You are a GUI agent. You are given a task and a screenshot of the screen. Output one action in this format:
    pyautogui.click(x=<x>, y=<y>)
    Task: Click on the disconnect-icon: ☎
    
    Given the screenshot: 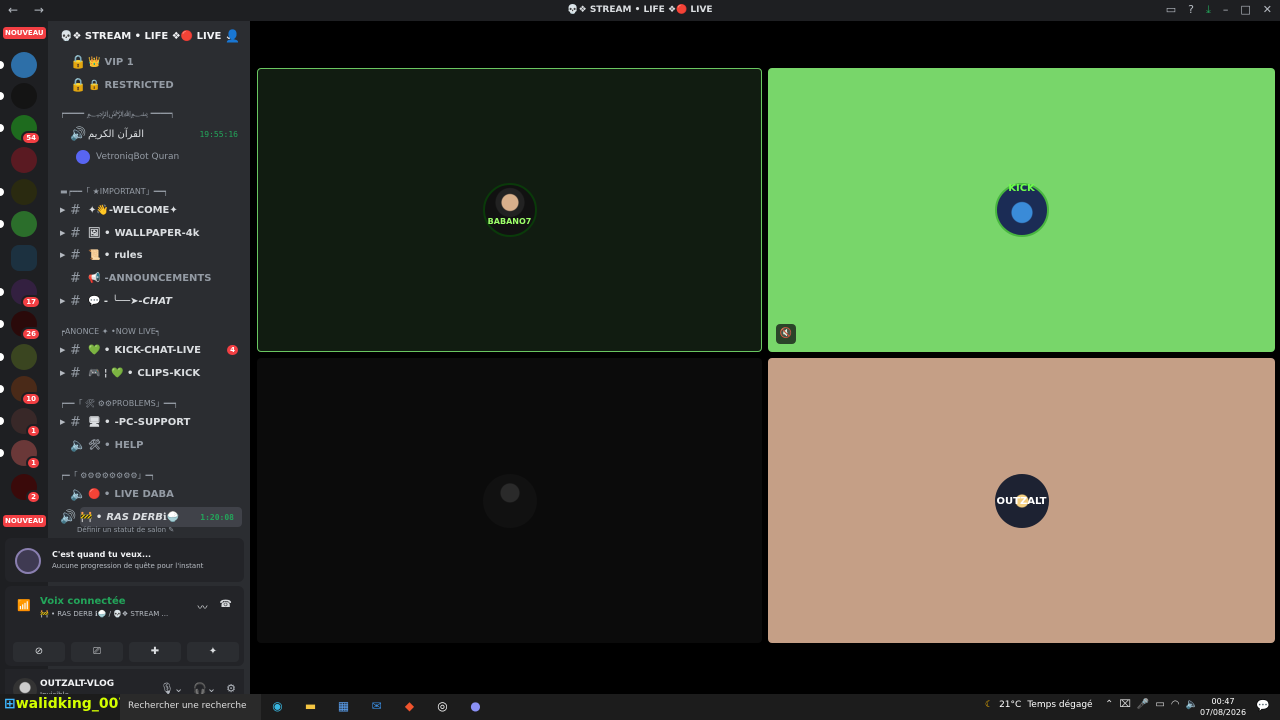 What is the action you would take?
    pyautogui.click(x=226, y=606)
    